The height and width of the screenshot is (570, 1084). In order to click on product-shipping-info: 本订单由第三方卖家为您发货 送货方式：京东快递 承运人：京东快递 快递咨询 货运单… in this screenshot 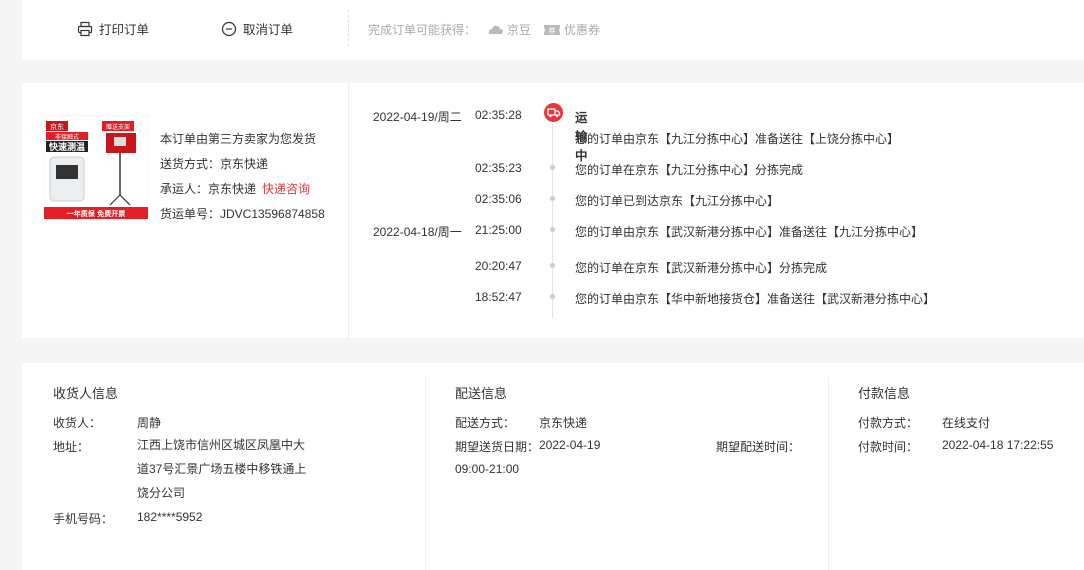, I will do `click(242, 177)`.